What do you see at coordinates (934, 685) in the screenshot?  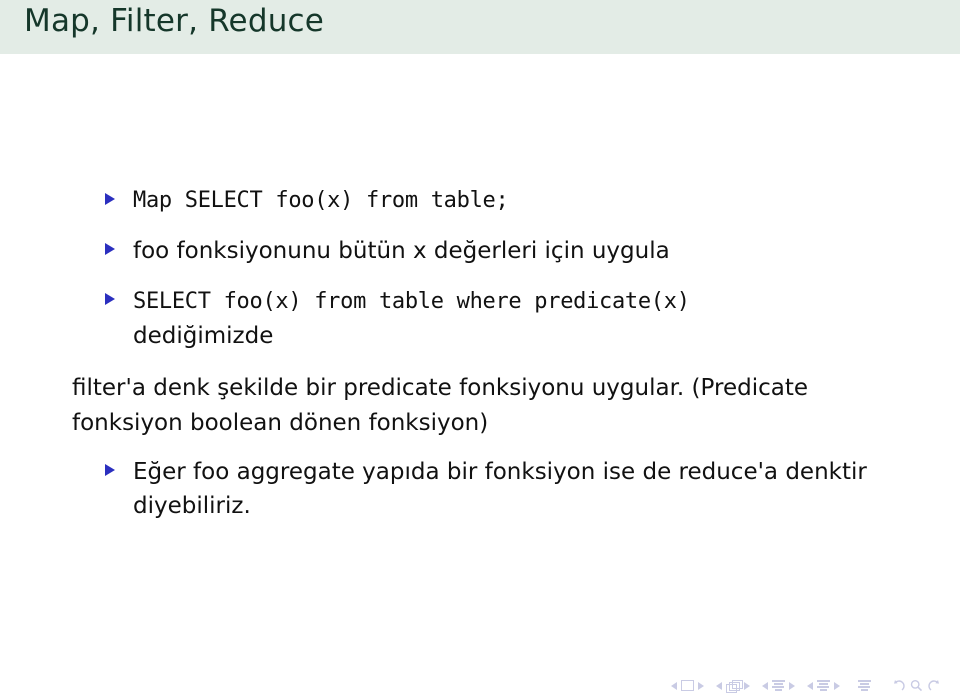 I see `forward-arrow-icon` at bounding box center [934, 685].